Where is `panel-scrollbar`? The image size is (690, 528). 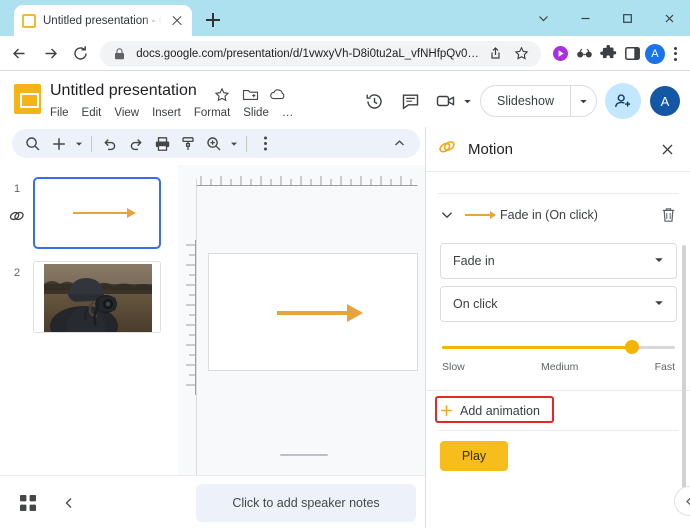
panel-scrollbar is located at coordinates (684, 371).